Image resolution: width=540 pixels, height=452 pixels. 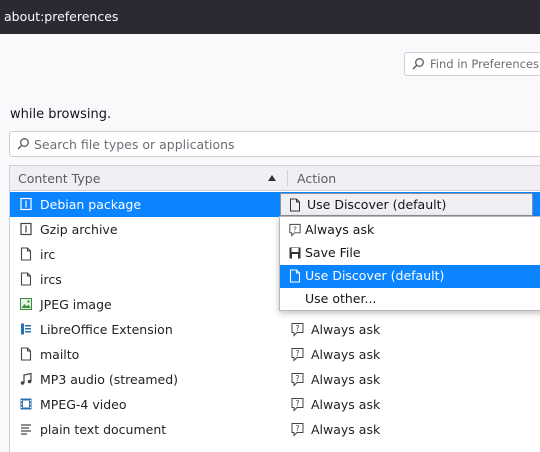 What do you see at coordinates (272, 178) in the screenshot?
I see `sort-ascending-icon` at bounding box center [272, 178].